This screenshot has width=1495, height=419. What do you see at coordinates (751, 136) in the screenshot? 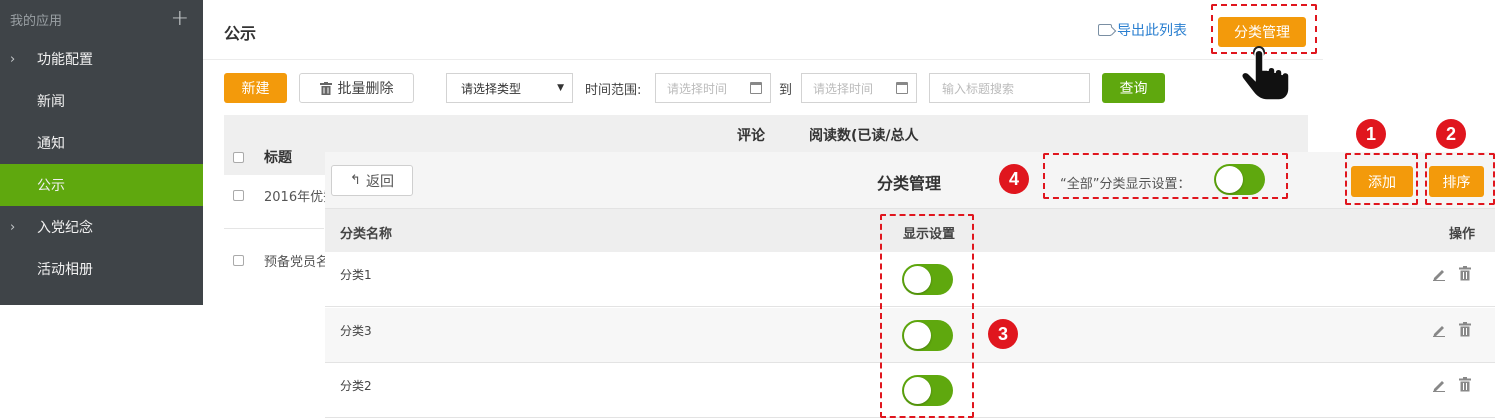
I see `column-comment: 评论` at bounding box center [751, 136].